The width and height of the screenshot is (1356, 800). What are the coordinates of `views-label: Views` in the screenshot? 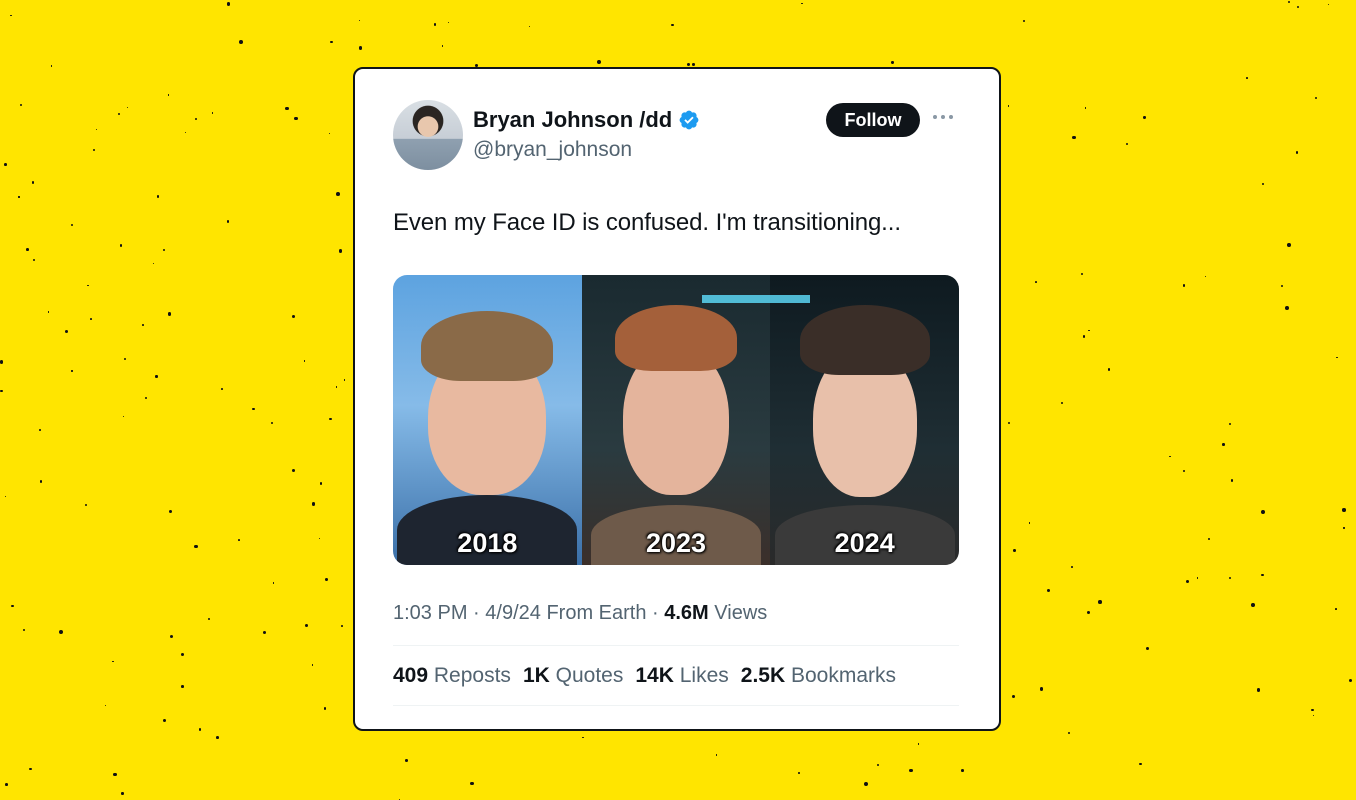 It's located at (741, 613).